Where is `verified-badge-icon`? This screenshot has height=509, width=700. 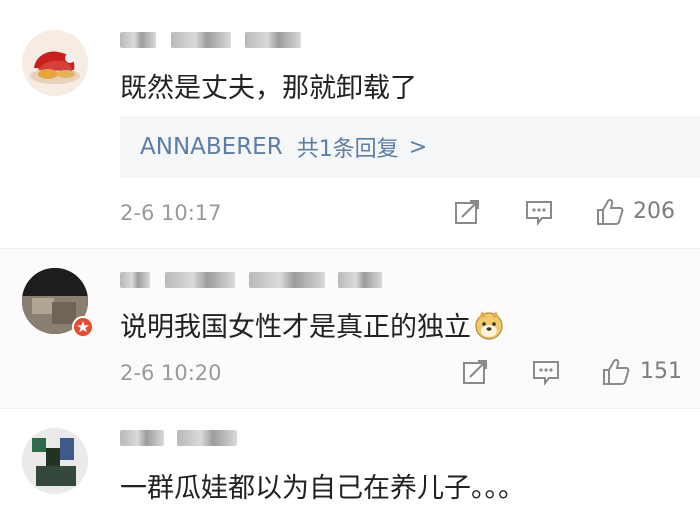 verified-badge-icon is located at coordinates (83, 327).